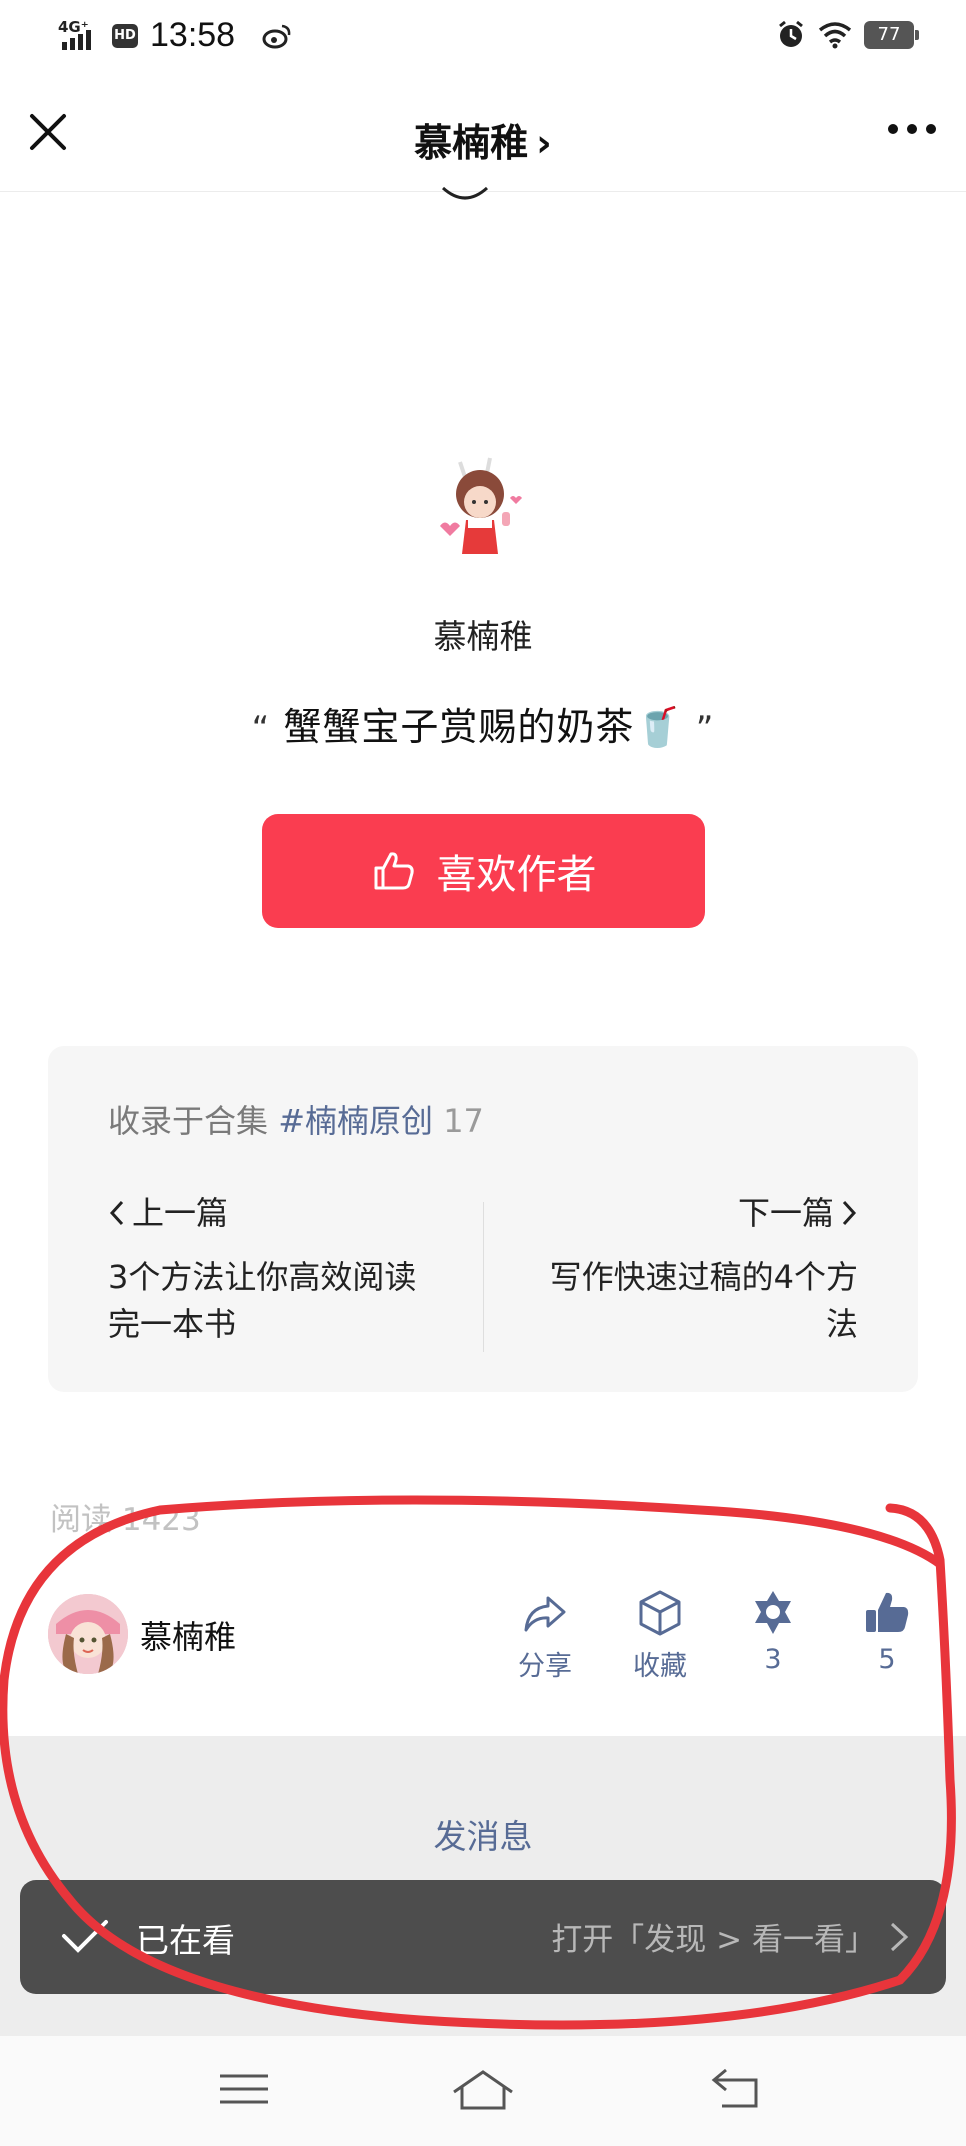 The height and width of the screenshot is (2146, 966). Describe the element at coordinates (660, 1666) in the screenshot. I see `favorite-label: 收藏` at that location.